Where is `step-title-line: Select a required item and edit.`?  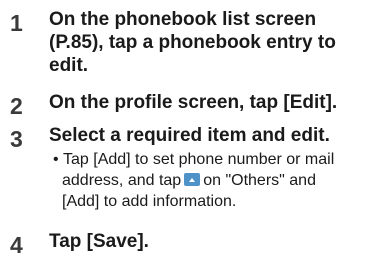
step-title-line: Select a required item and edit. is located at coordinates (189, 135).